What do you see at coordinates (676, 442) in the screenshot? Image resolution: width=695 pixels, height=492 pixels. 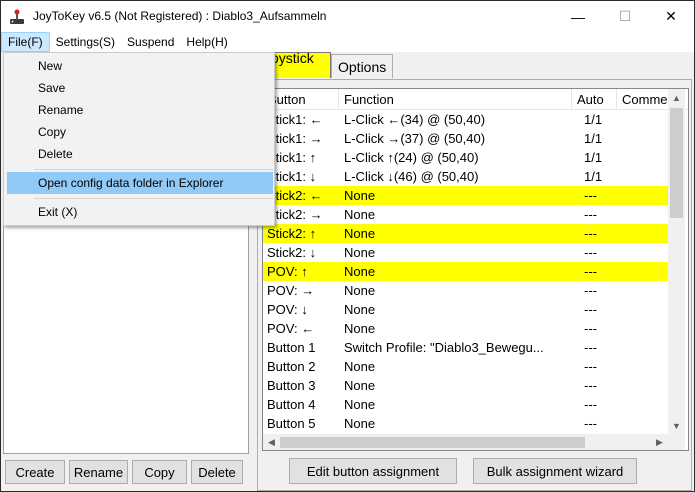 I see `scrollbar-corner` at bounding box center [676, 442].